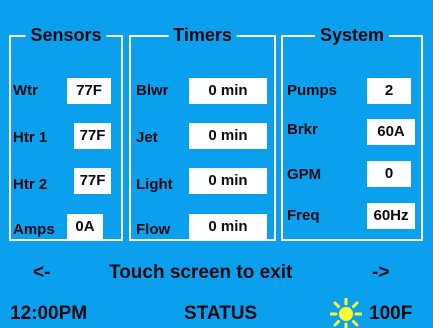 This screenshot has width=433, height=328. What do you see at coordinates (154, 184) in the screenshot?
I see `timer-label-light: Light` at bounding box center [154, 184].